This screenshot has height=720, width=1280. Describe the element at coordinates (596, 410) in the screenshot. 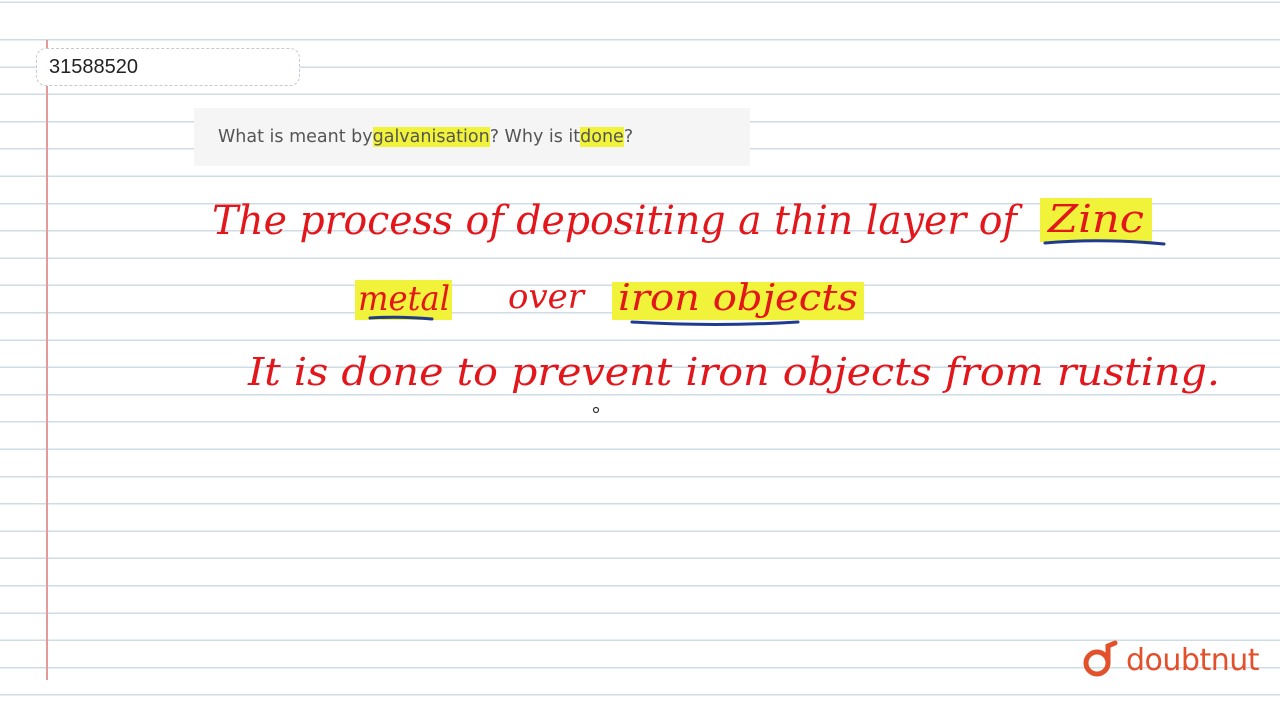

I see `pen-cursor` at that location.